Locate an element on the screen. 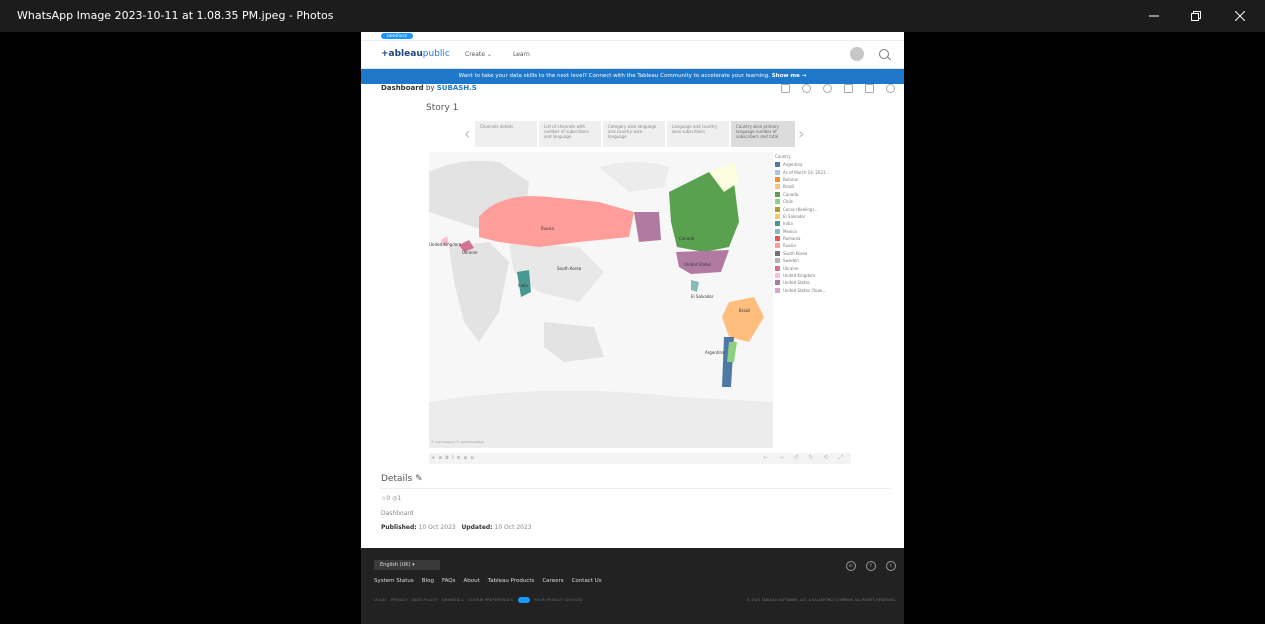 The width and height of the screenshot is (1265, 624). map-label-argentina: Argentina is located at coordinates (715, 352).